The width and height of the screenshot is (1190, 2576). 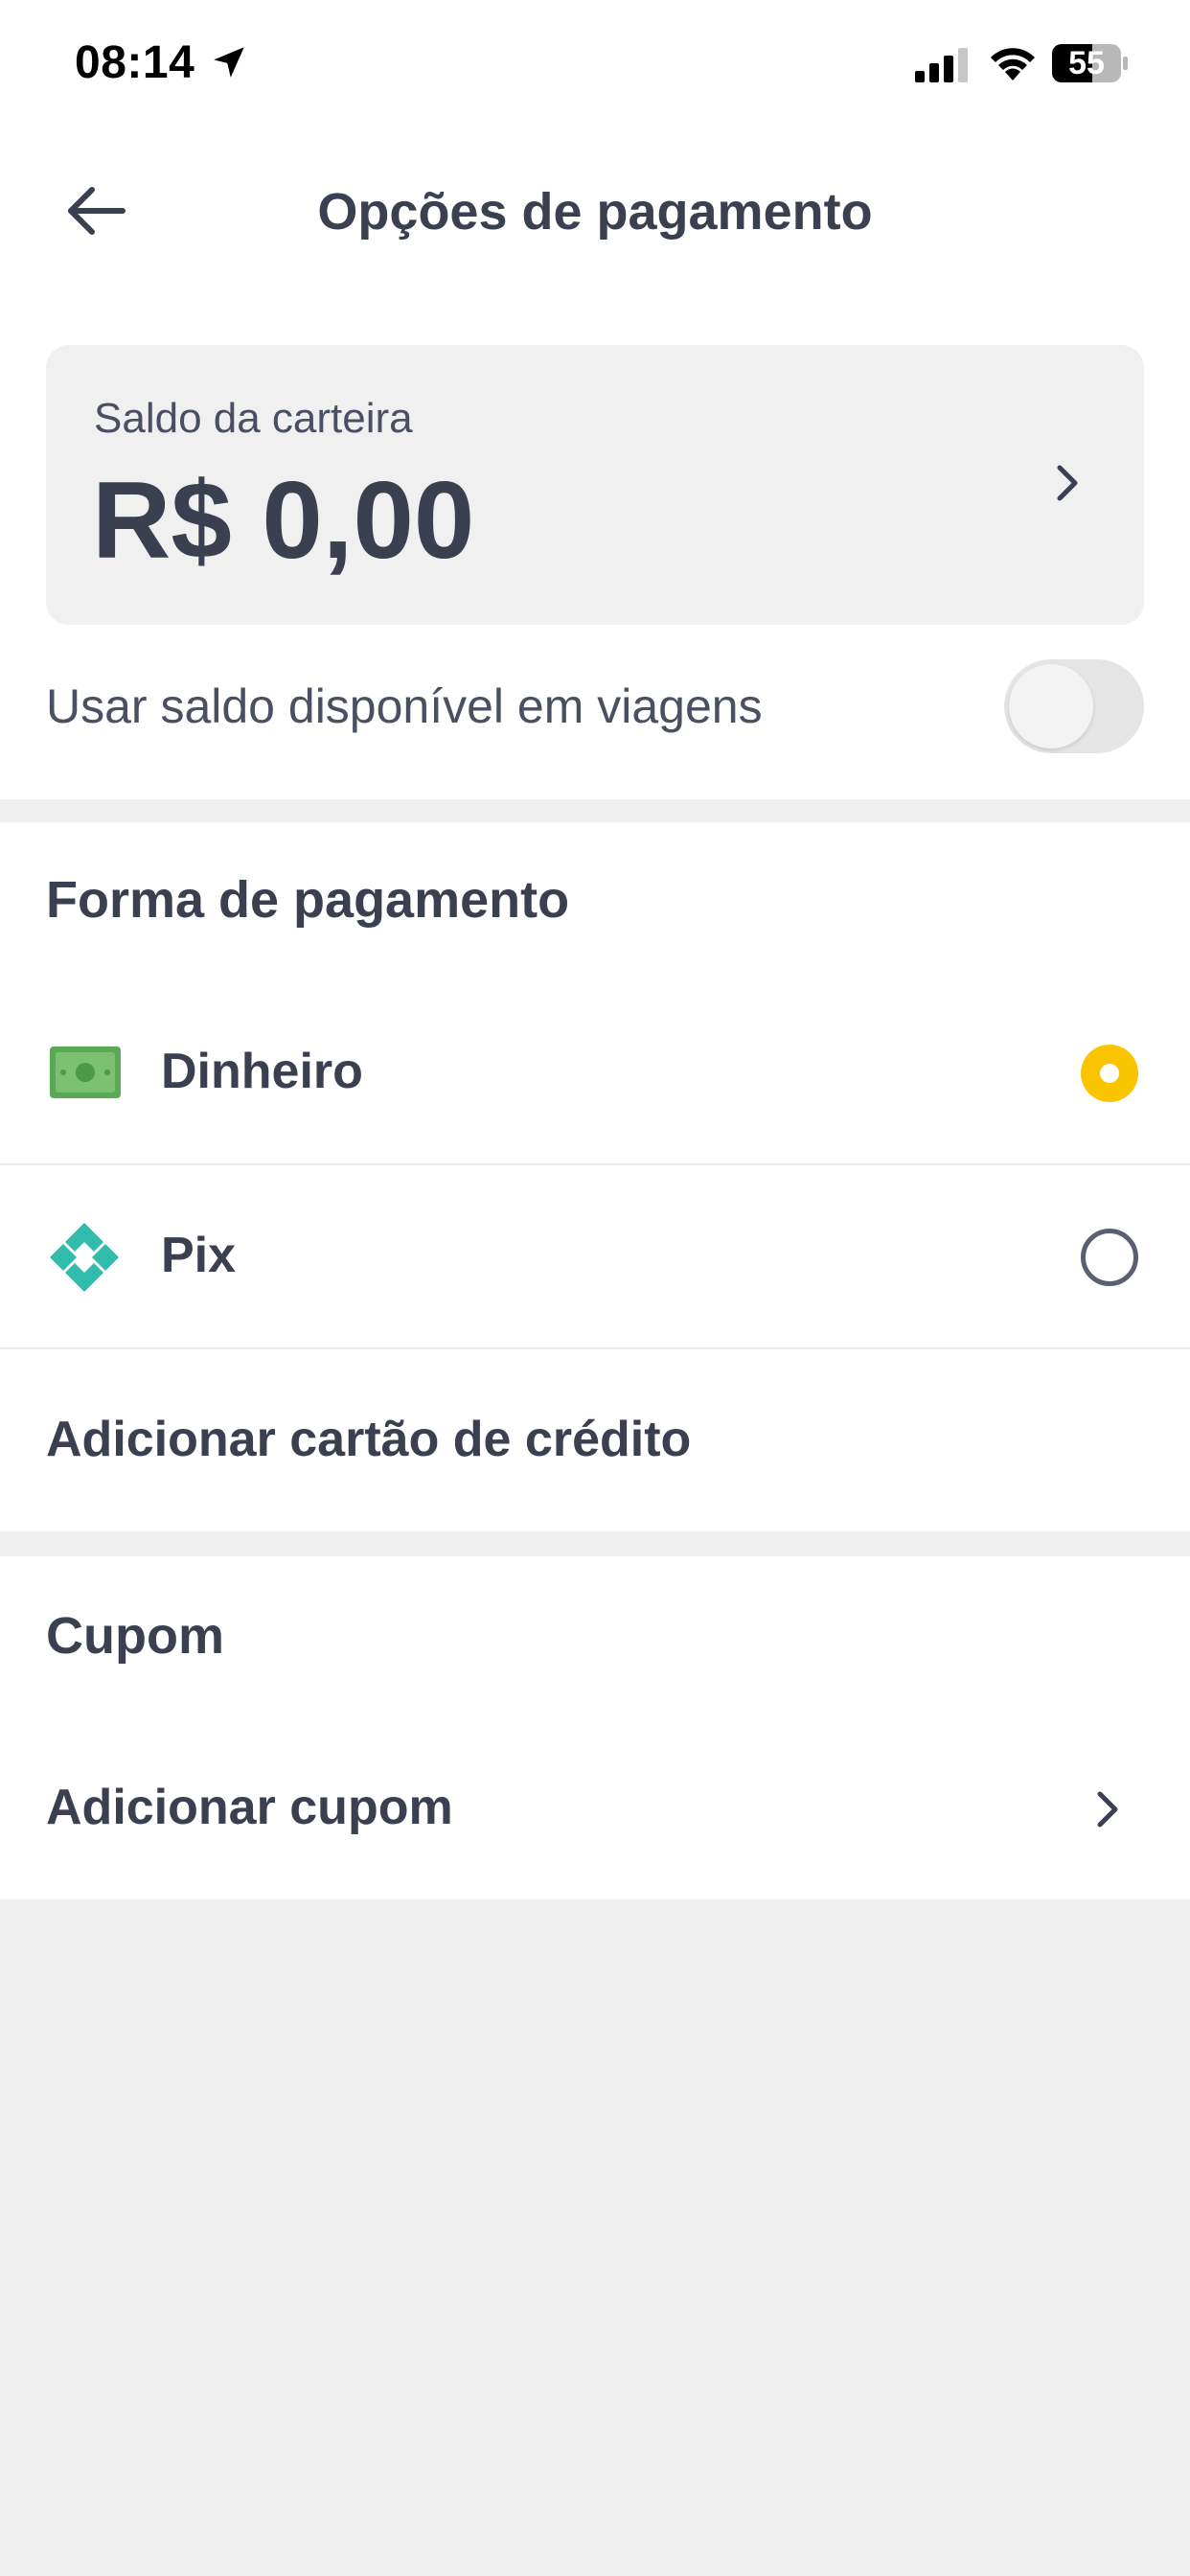 What do you see at coordinates (595, 65) in the screenshot?
I see `status-bar: 08:14 55` at bounding box center [595, 65].